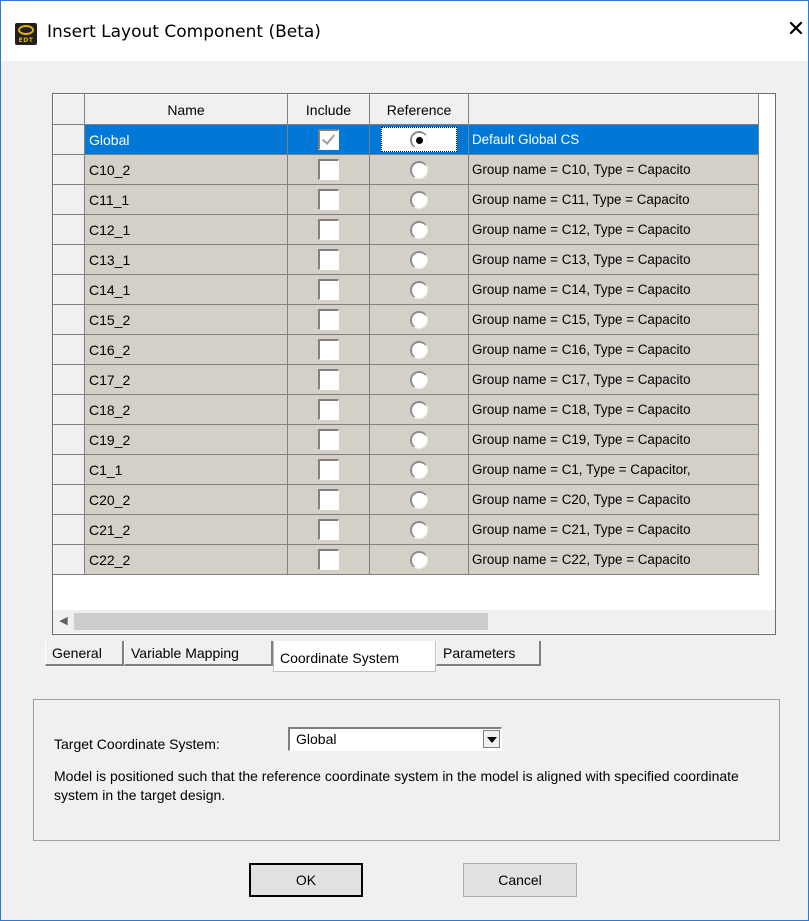 The width and height of the screenshot is (809, 921). Describe the element at coordinates (406, 409) in the screenshot. I see `table-row: C18_2 Group name = C18, Type = Capacito` at that location.